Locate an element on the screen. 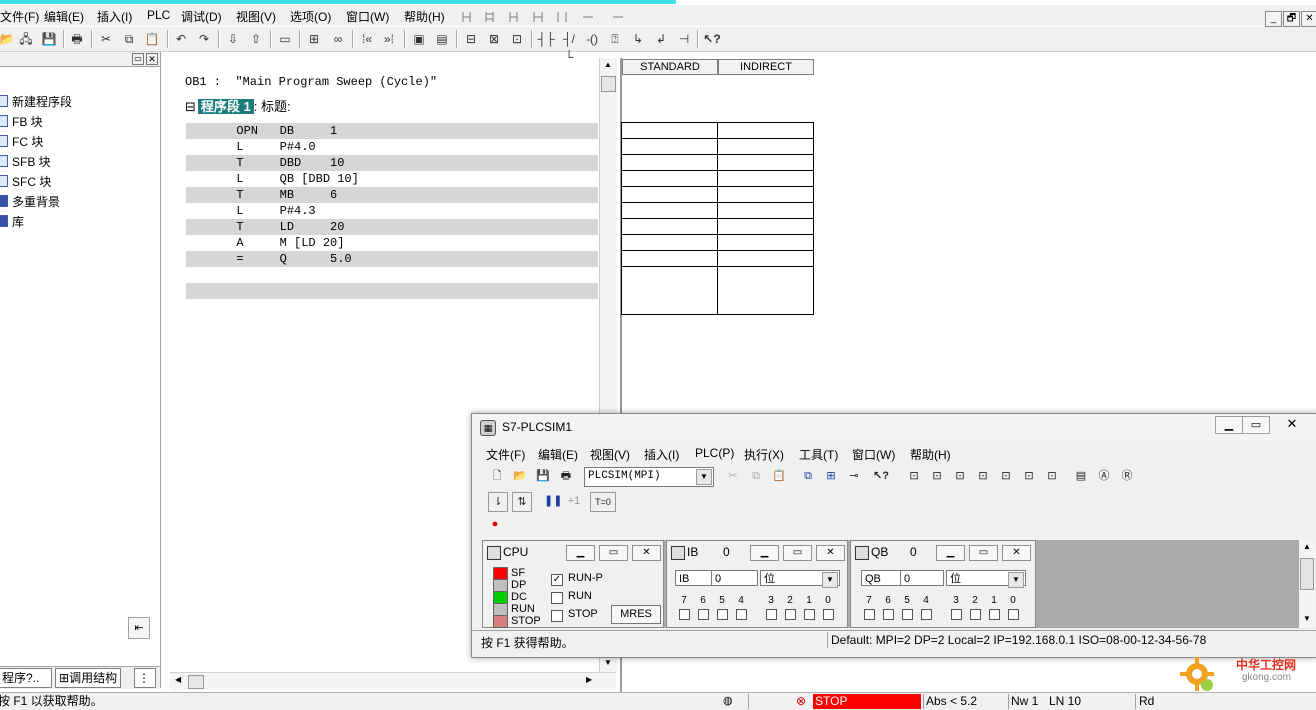 Image resolution: width=1316 pixels, height=710 pixels. plcsim-menu-edit: 编辑(E) is located at coordinates (558, 454).